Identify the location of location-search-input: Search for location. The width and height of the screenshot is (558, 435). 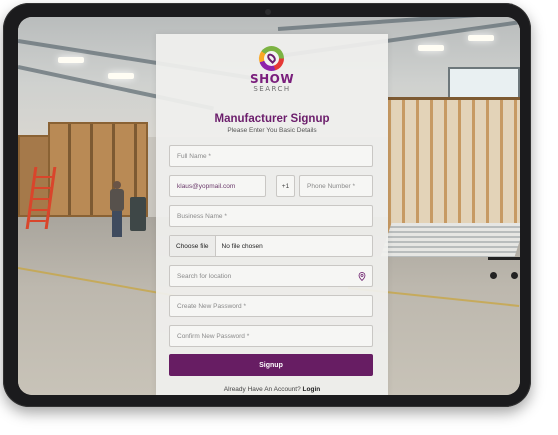
(271, 276).